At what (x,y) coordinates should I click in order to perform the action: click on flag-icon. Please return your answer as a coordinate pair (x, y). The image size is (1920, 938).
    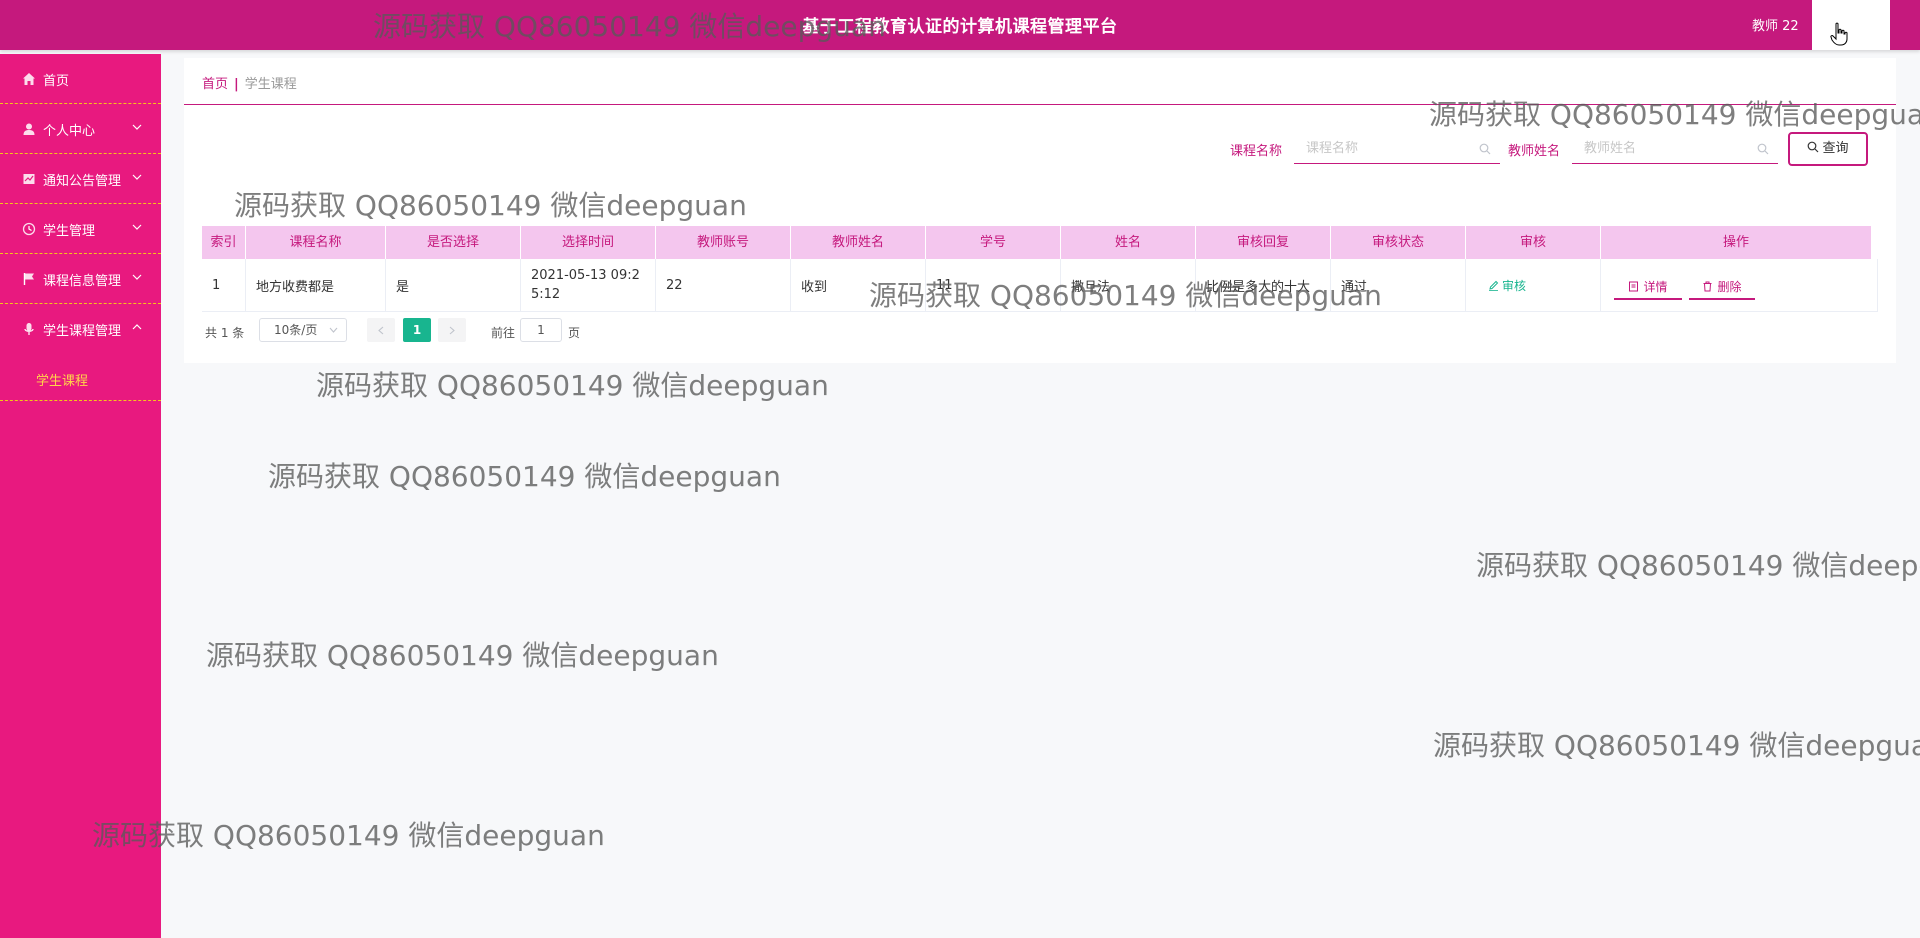
    Looking at the image, I should click on (28, 279).